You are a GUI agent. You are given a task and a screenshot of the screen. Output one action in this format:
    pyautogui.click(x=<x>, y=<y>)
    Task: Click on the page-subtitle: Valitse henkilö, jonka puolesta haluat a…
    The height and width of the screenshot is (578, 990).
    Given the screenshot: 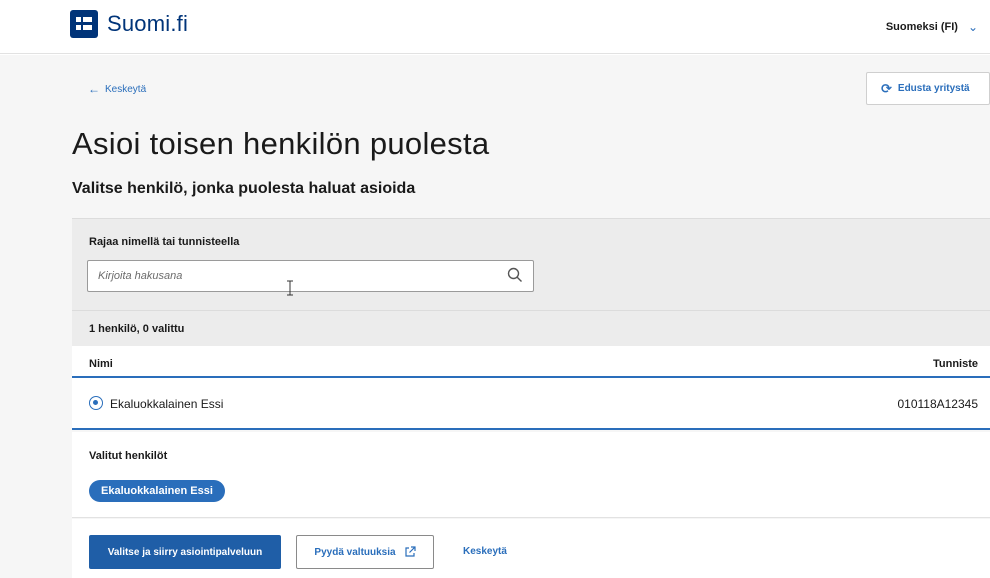 What is the action you would take?
    pyautogui.click(x=244, y=188)
    